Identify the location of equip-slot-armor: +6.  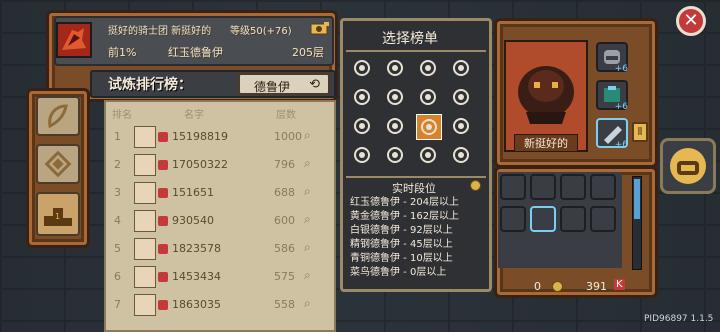
(612, 96).